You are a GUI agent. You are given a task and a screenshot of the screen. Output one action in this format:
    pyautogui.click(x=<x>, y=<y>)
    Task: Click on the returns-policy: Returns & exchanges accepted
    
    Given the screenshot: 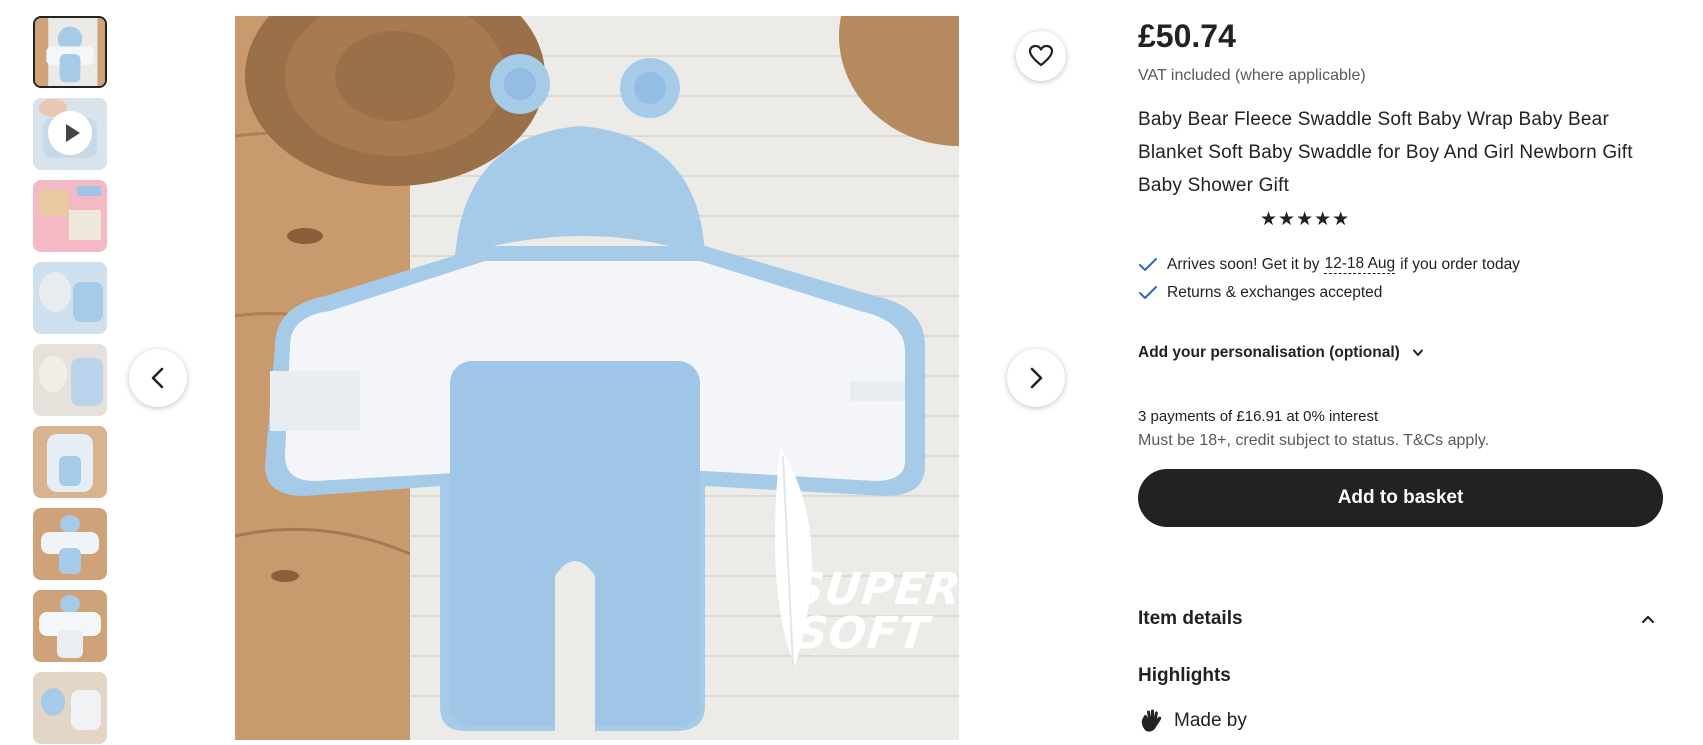 What is the action you would take?
    pyautogui.click(x=1260, y=293)
    